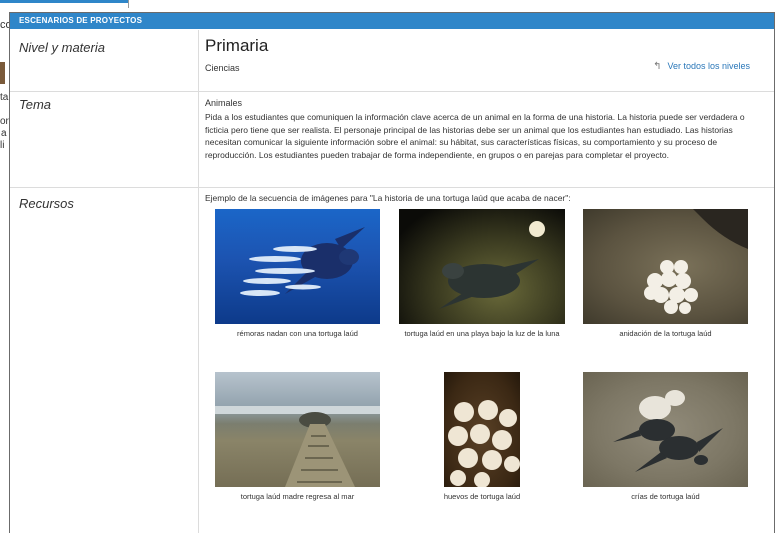 The image size is (776, 533). Describe the element at coordinates (297, 446) in the screenshot. I see `mother-turtle-illustration` at that location.